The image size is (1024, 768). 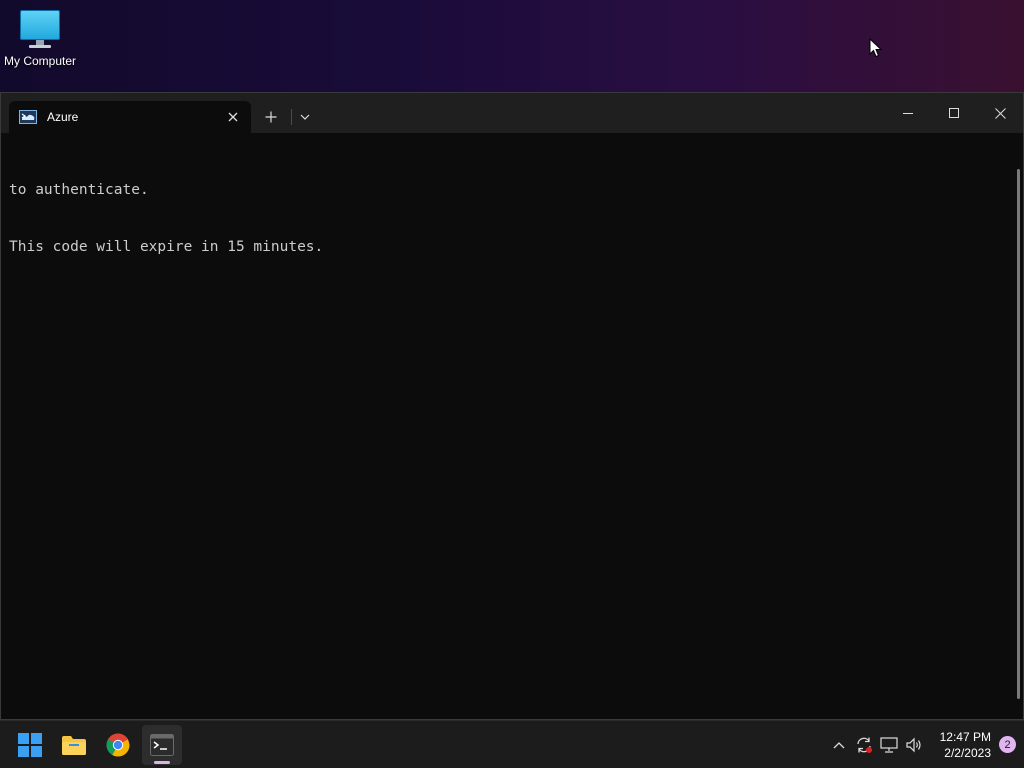 I want to click on maximize-icon, so click(x=954, y=113).